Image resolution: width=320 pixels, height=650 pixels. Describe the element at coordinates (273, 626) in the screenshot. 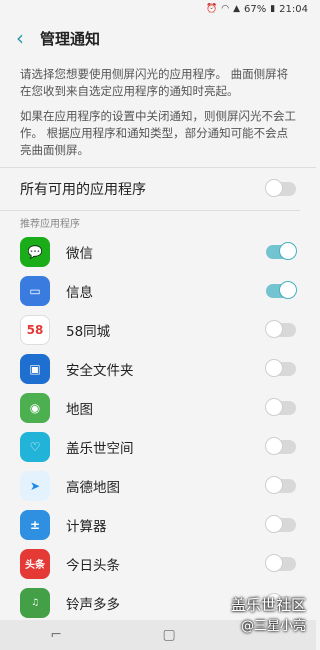

I see `watermark-line-2: @三星小亮` at that location.